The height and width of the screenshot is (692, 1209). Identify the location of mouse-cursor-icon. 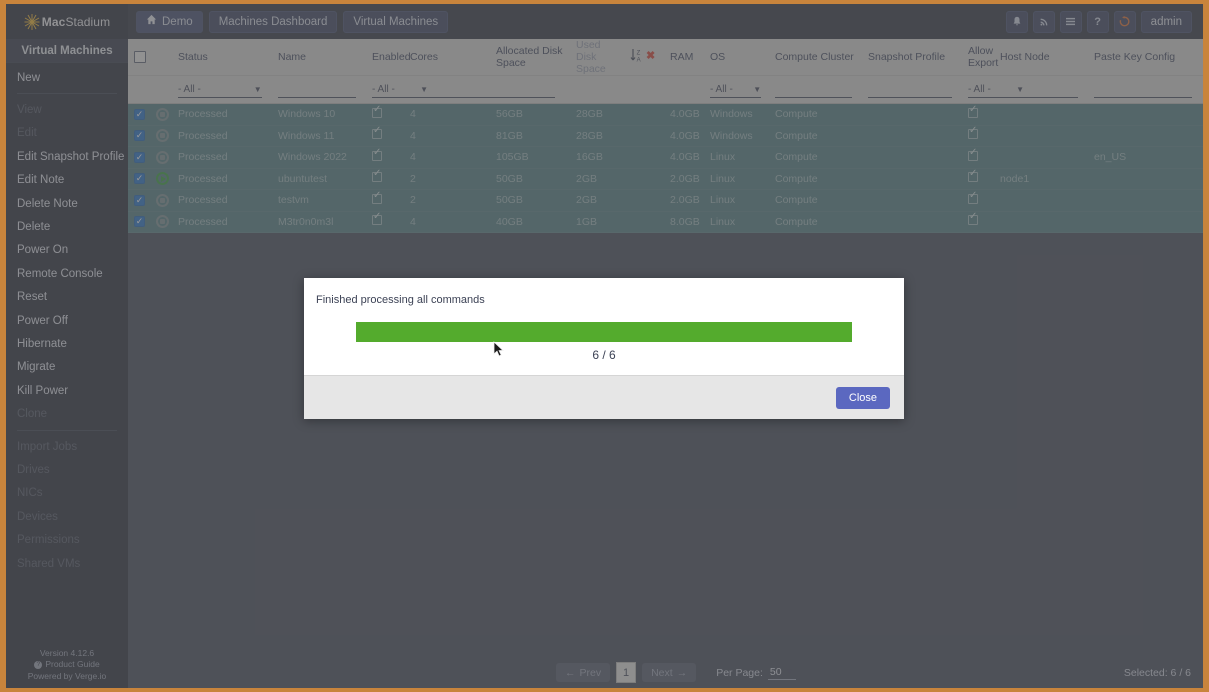
(499, 349).